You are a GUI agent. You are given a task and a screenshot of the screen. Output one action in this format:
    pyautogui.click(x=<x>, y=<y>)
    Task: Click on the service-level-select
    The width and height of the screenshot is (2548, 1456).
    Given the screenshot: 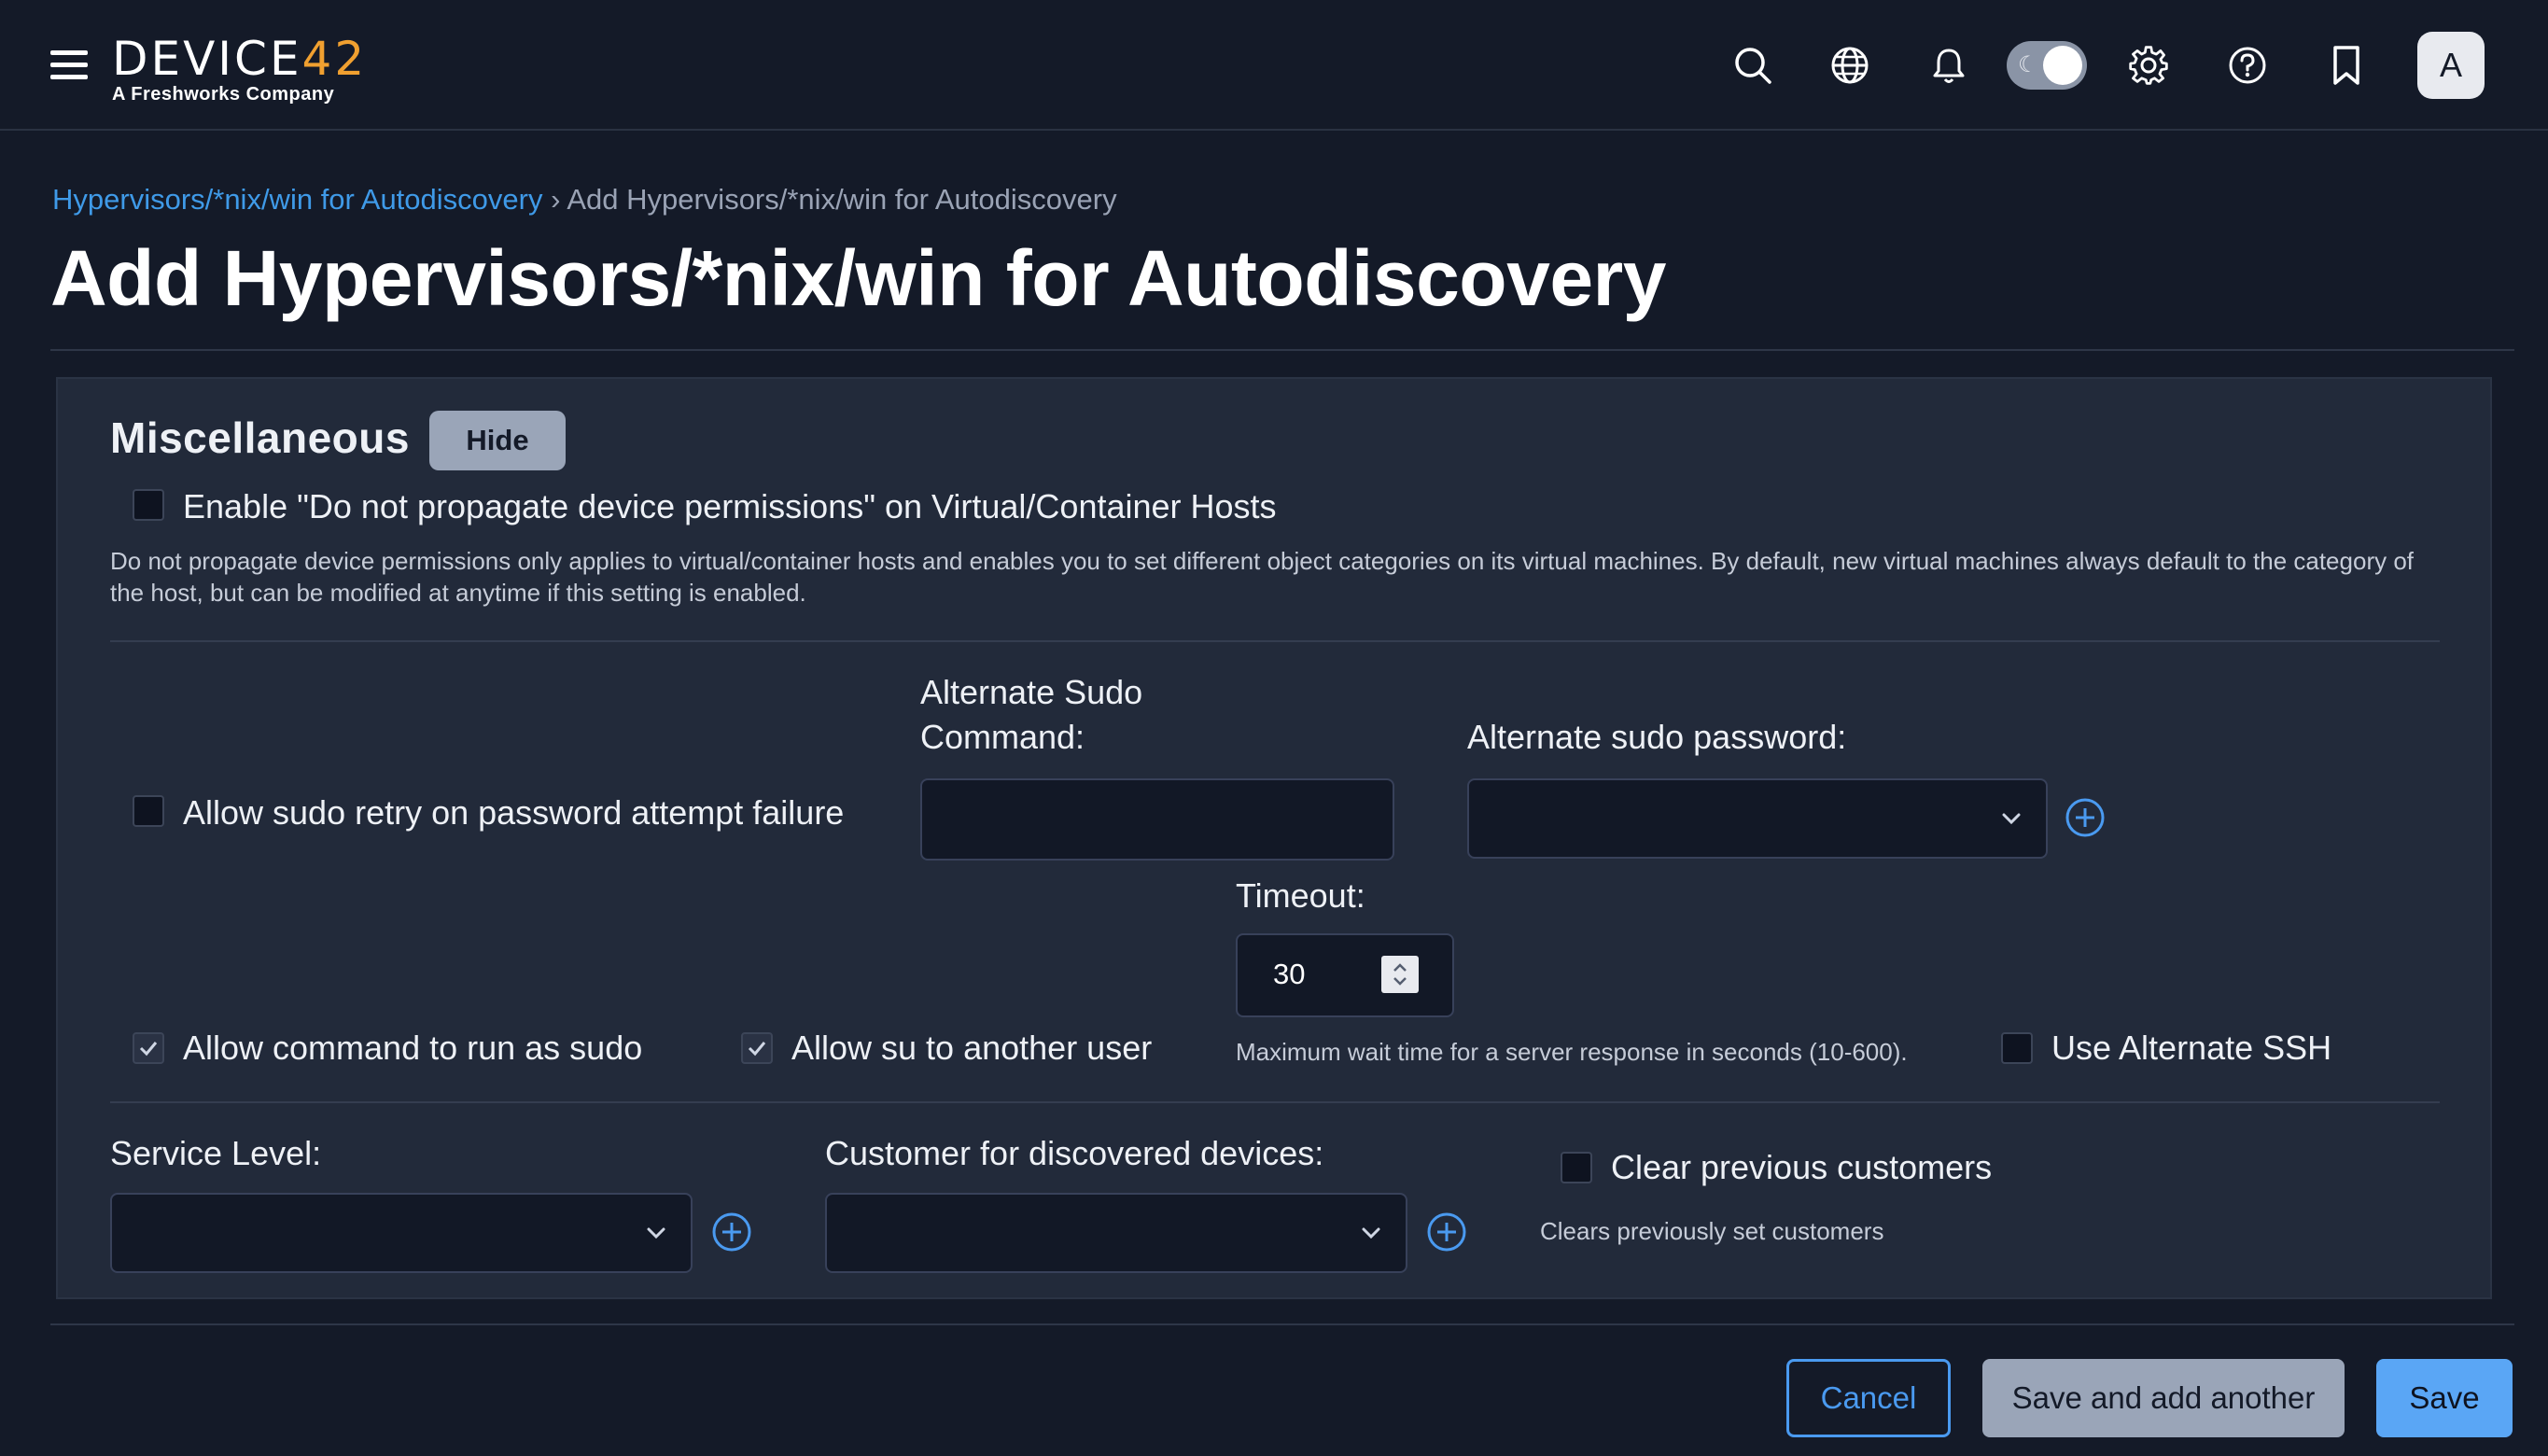 What is the action you would take?
    pyautogui.click(x=401, y=1233)
    